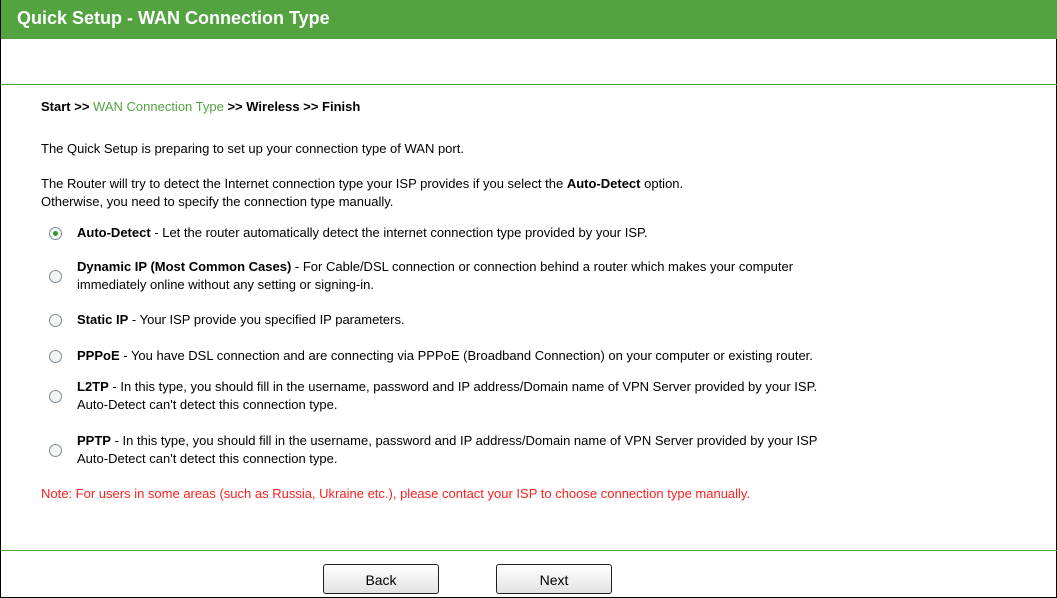 This screenshot has height=598, width=1057. What do you see at coordinates (114, 232) in the screenshot?
I see `option-name: Auto-Detect` at bounding box center [114, 232].